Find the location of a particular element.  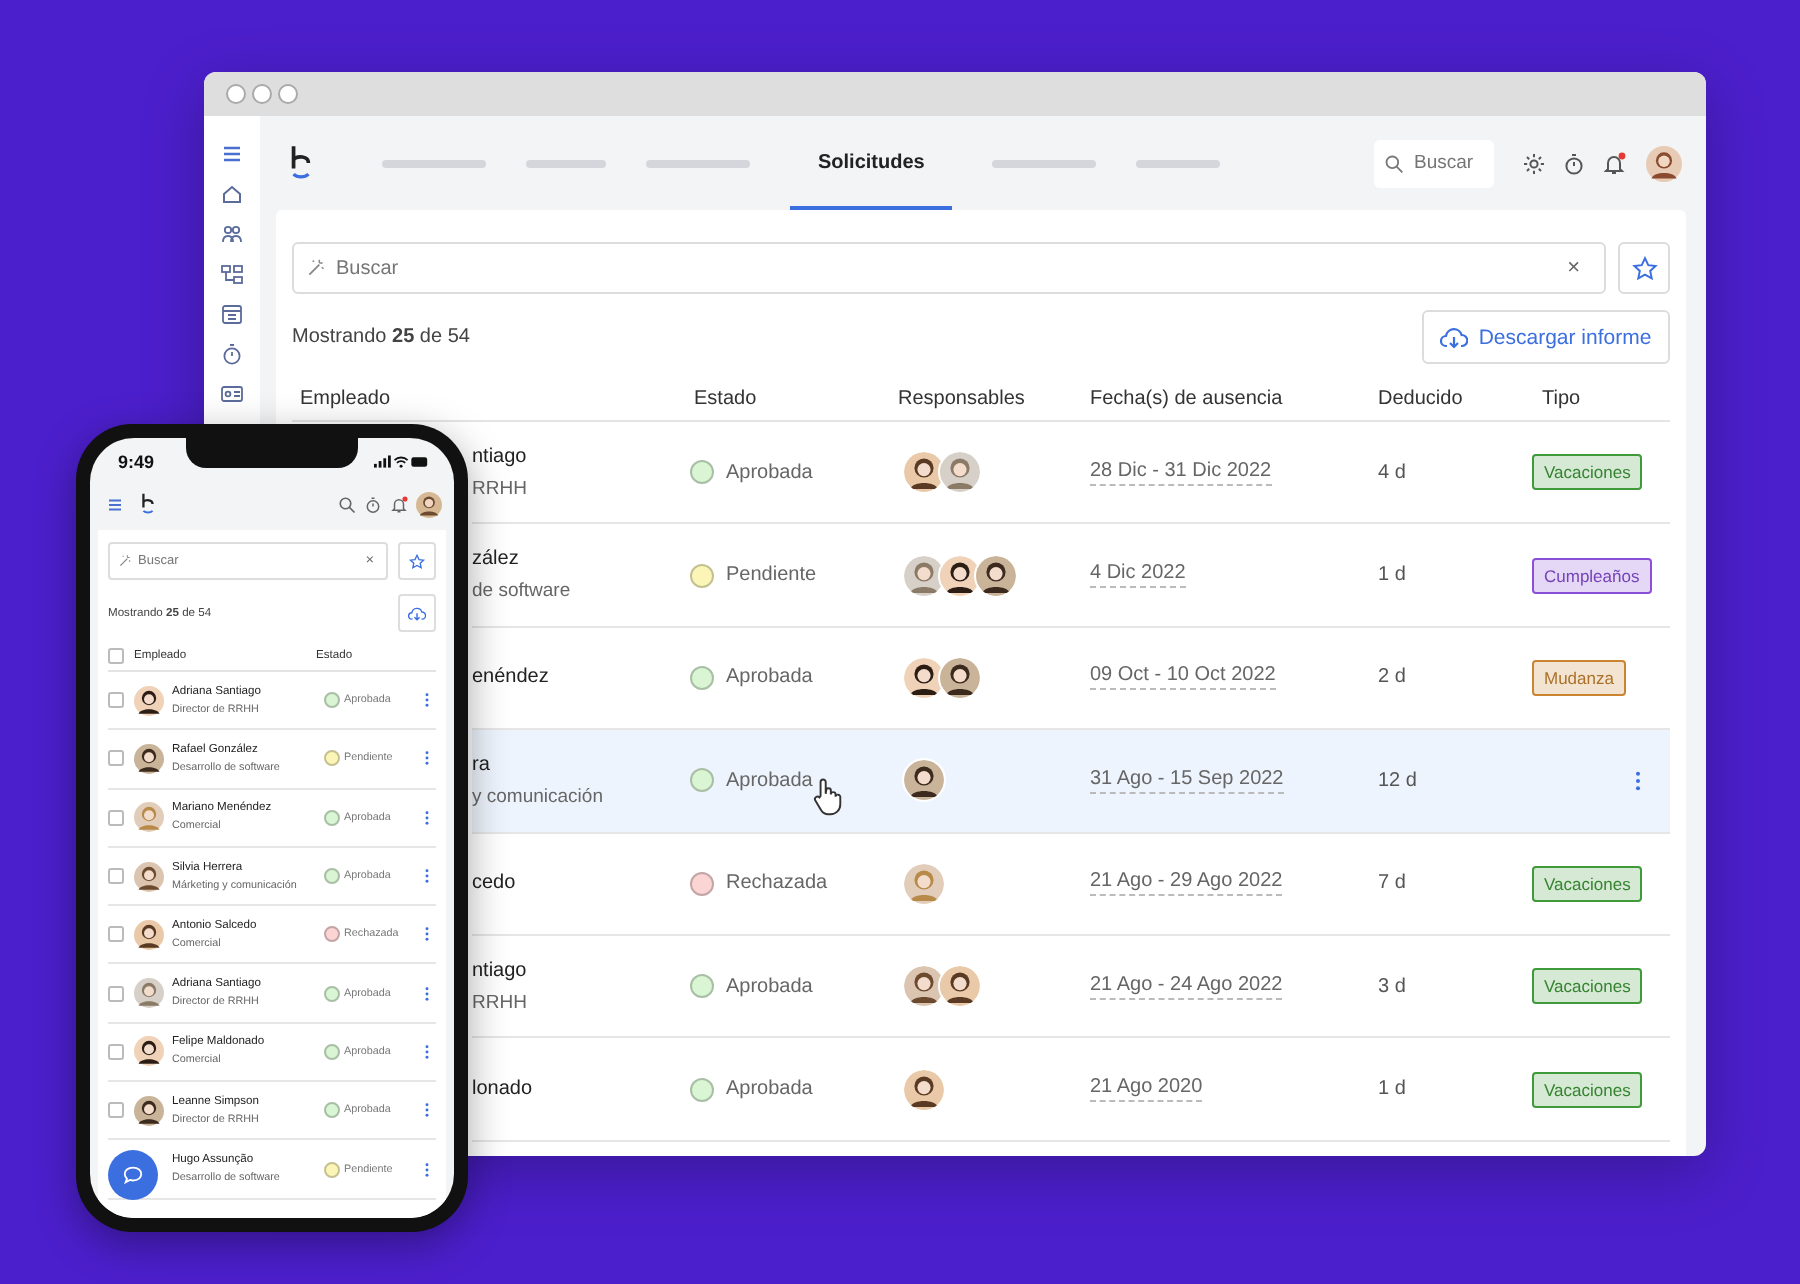

absence-dates: 28 Dic - 31 Dic 2022 is located at coordinates (1181, 472).